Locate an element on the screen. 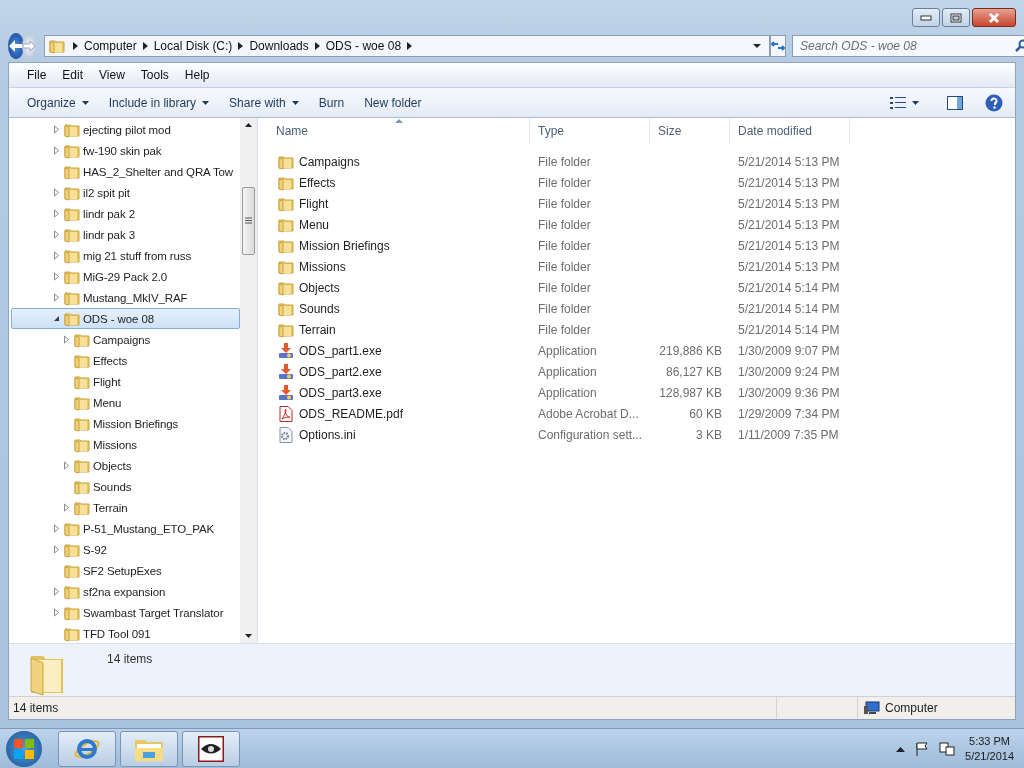 The width and height of the screenshot is (1024, 768). tree-item: ODS - woe 08 is located at coordinates (125, 318).